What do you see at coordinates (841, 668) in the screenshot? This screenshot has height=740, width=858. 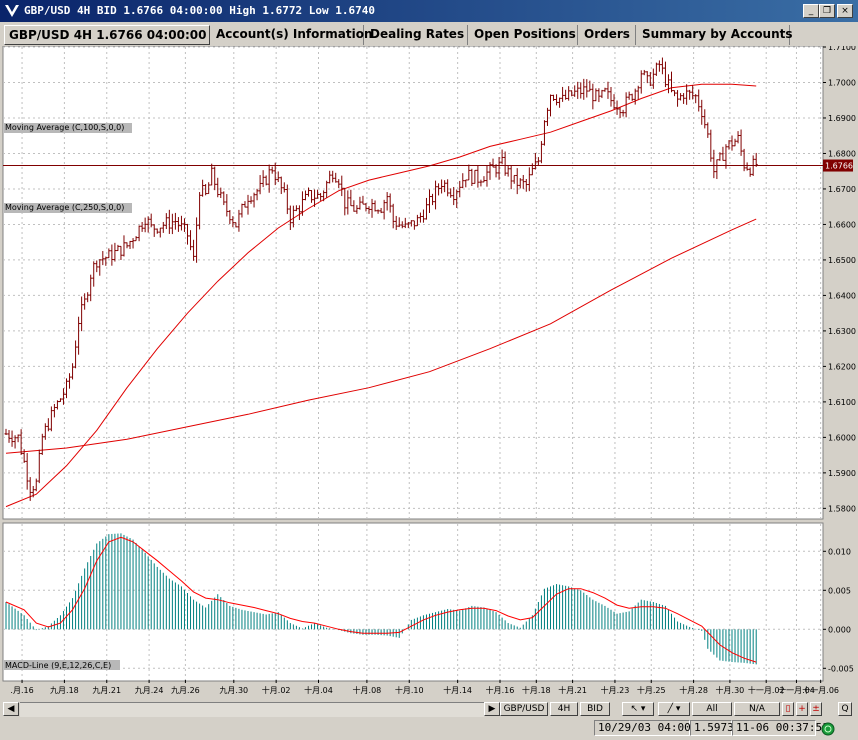 I see `macd-axis-label: -0.005` at bounding box center [841, 668].